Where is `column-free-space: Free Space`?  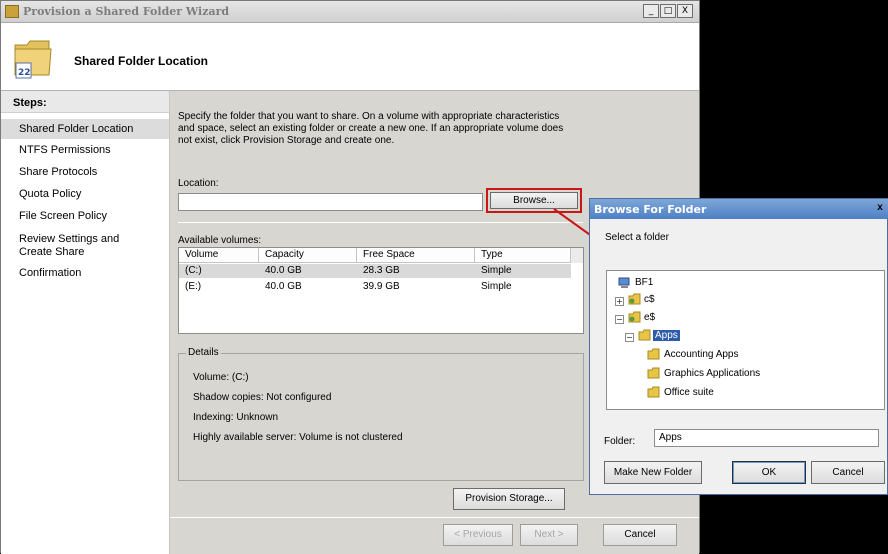
column-free-space: Free Space is located at coordinates (416, 255).